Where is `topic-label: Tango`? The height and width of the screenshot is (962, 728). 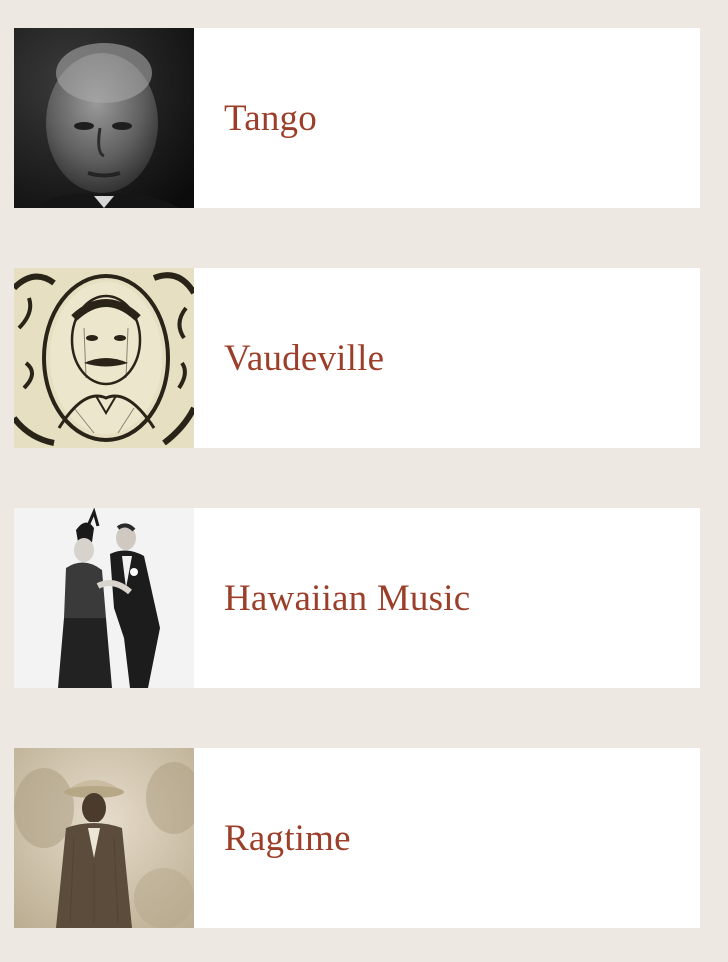
topic-label: Tango is located at coordinates (270, 118).